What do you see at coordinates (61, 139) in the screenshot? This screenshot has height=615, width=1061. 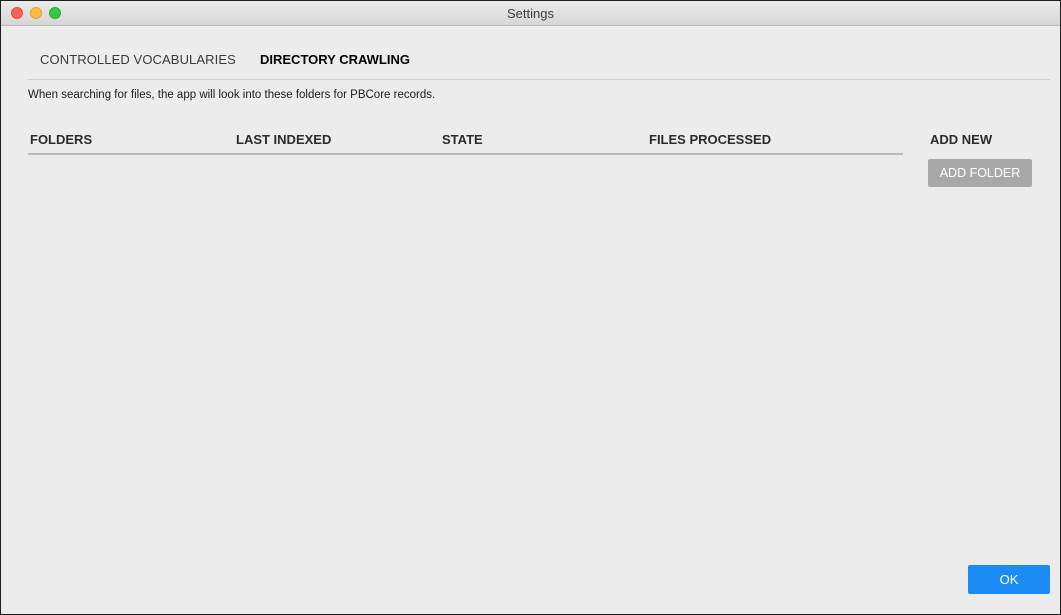 I see `column-header-folders: FOLDERS` at bounding box center [61, 139].